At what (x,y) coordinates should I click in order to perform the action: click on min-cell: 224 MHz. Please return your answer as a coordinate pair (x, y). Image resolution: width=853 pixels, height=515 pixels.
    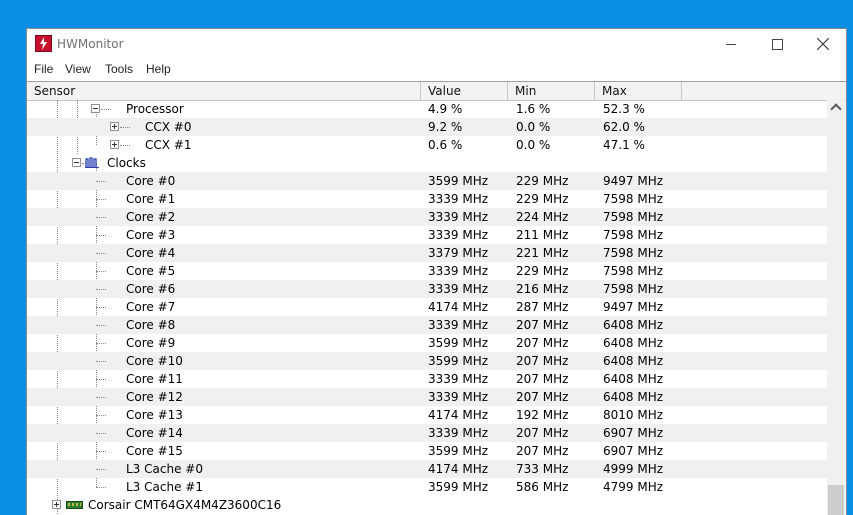
    Looking at the image, I should click on (542, 217).